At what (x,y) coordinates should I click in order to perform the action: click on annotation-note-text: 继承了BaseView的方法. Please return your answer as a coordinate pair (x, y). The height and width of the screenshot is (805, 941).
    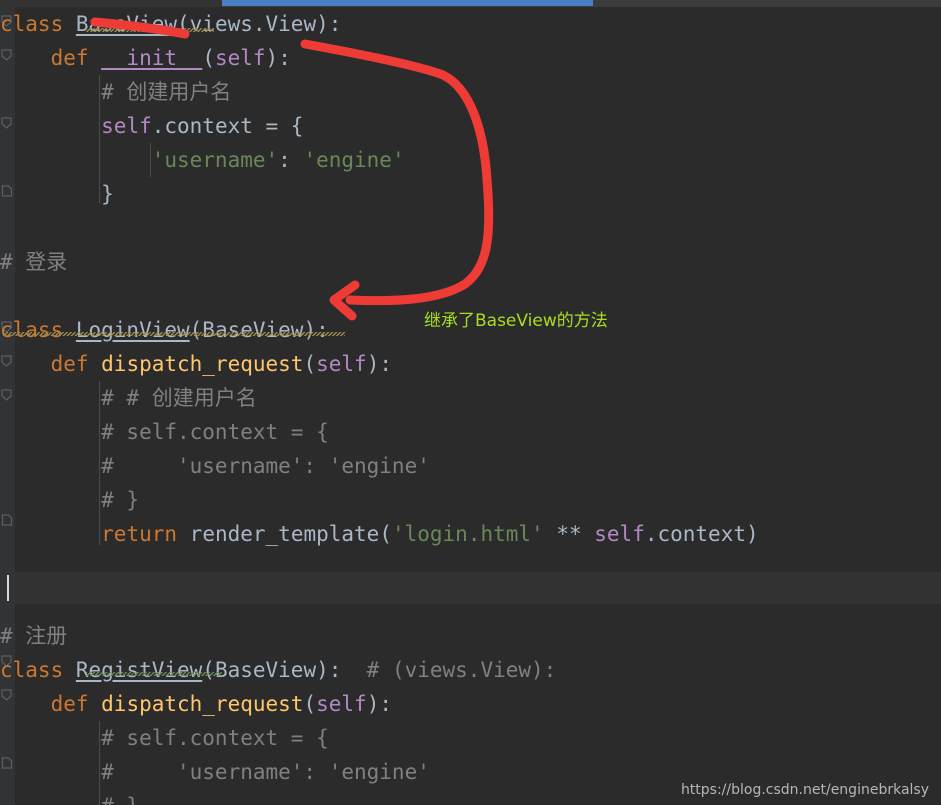
    Looking at the image, I should click on (516, 321).